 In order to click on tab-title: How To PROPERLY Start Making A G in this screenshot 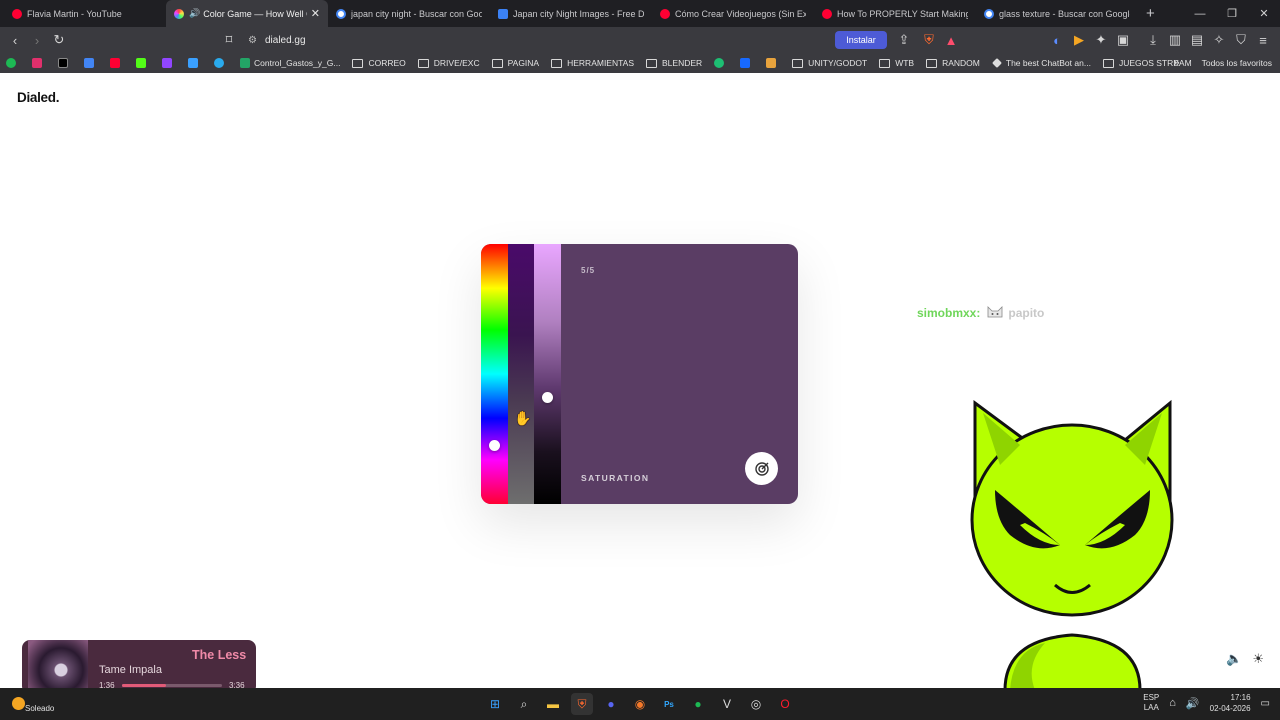, I will do `click(902, 13)`.